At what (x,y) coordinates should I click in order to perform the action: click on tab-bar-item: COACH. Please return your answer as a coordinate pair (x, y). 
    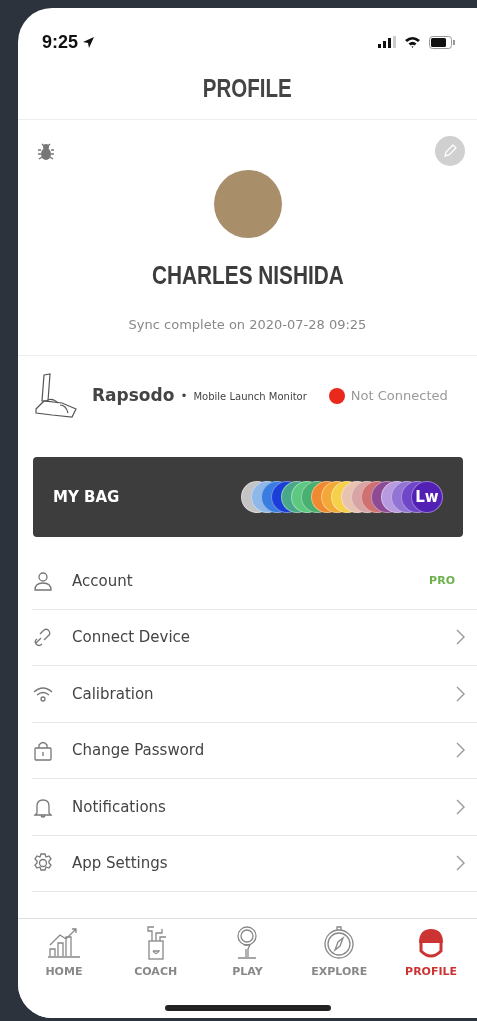
    Looking at the image, I should click on (155, 968).